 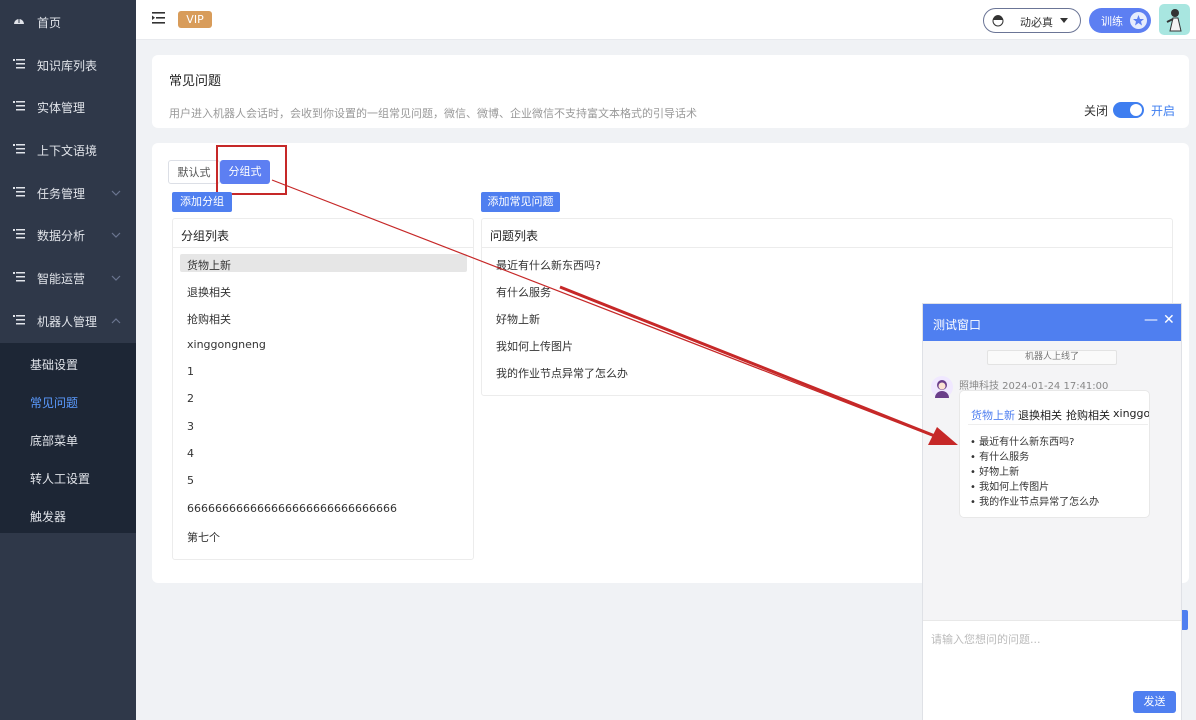 I want to click on minimize-icon: —, so click(x=1151, y=320).